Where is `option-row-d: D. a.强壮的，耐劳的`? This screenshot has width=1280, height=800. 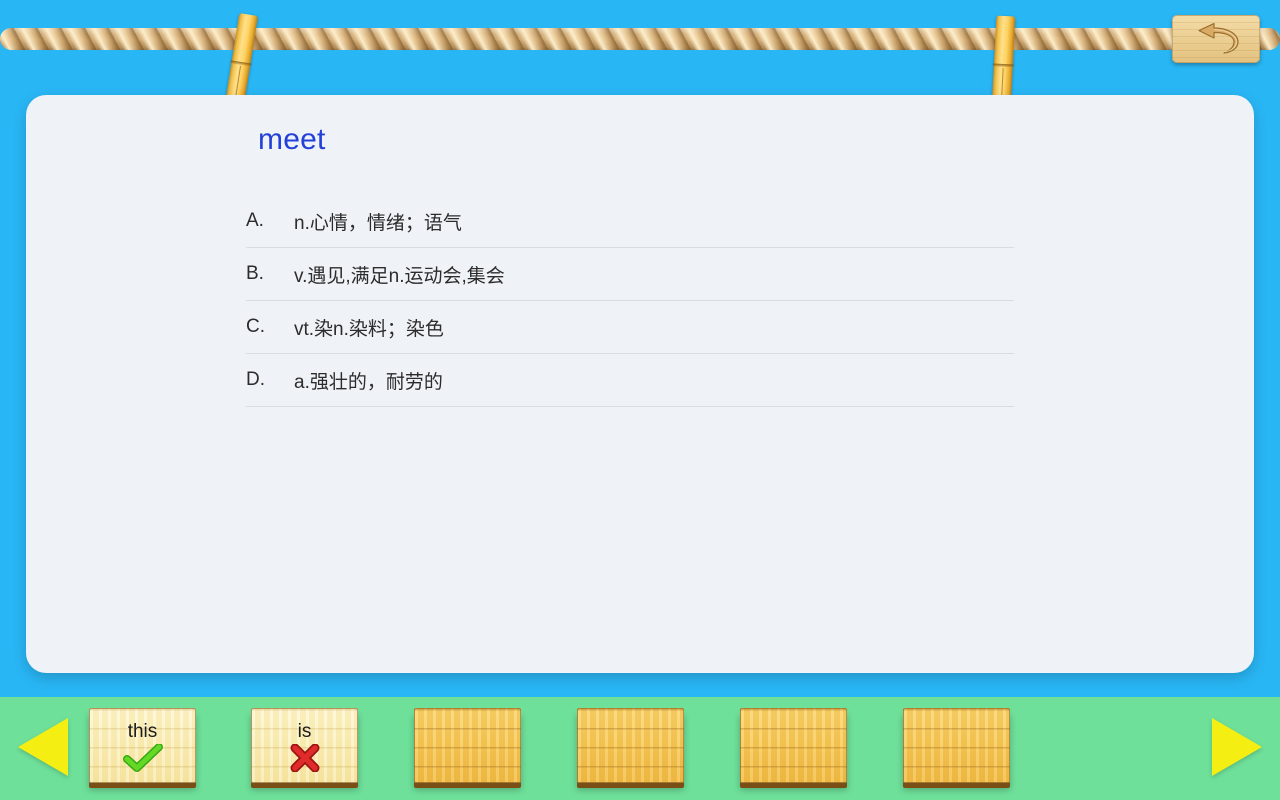
option-row-d: D. a.强壮的，耐劳的 is located at coordinates (630, 380).